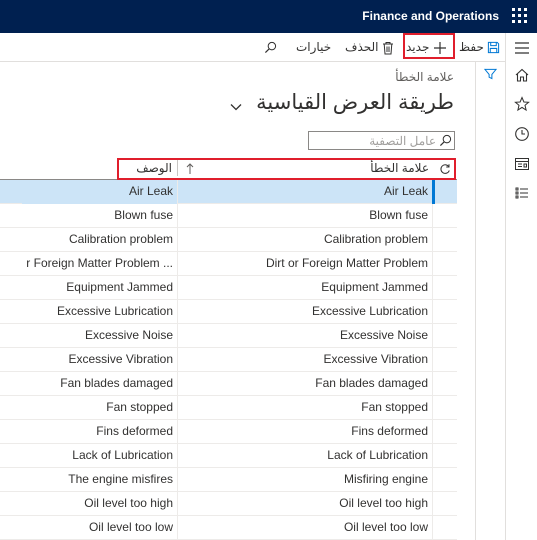  I want to click on table-row: Equipment Jammed Equipment Jammed, so click(228, 288).